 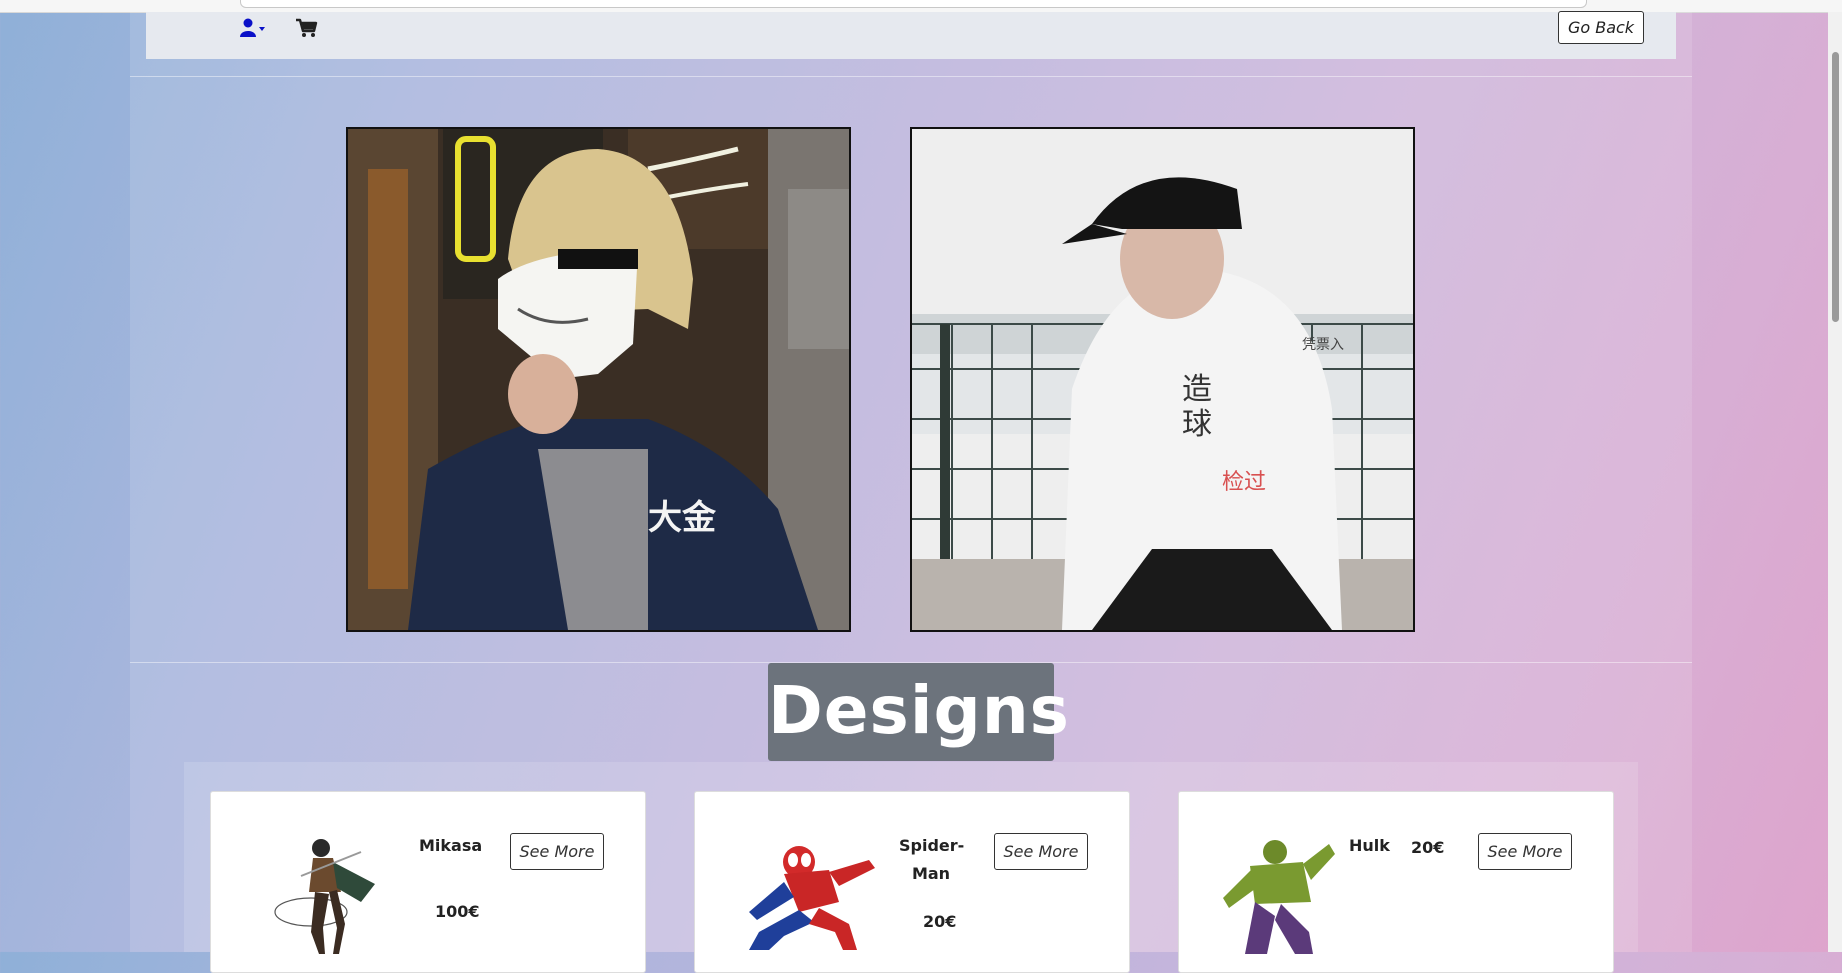 What do you see at coordinates (307, 28) in the screenshot?
I see `shopping-cart-icon` at bounding box center [307, 28].